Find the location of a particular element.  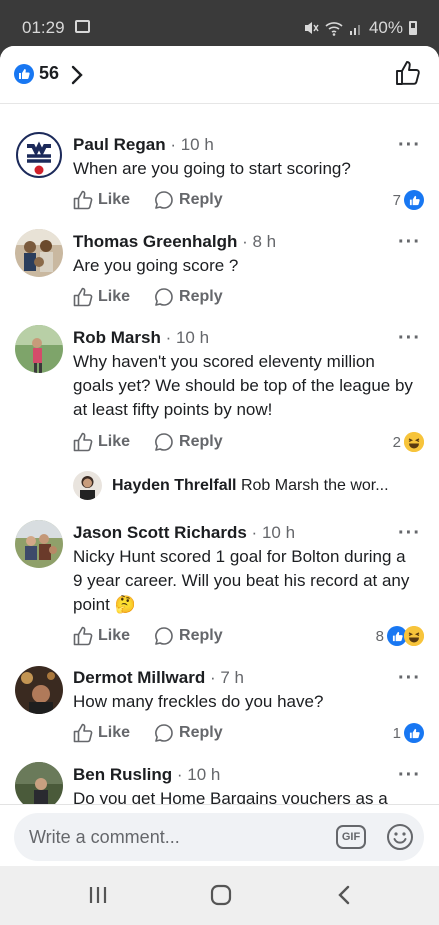

commenter-name: Dermot Millward is located at coordinates (139, 677).